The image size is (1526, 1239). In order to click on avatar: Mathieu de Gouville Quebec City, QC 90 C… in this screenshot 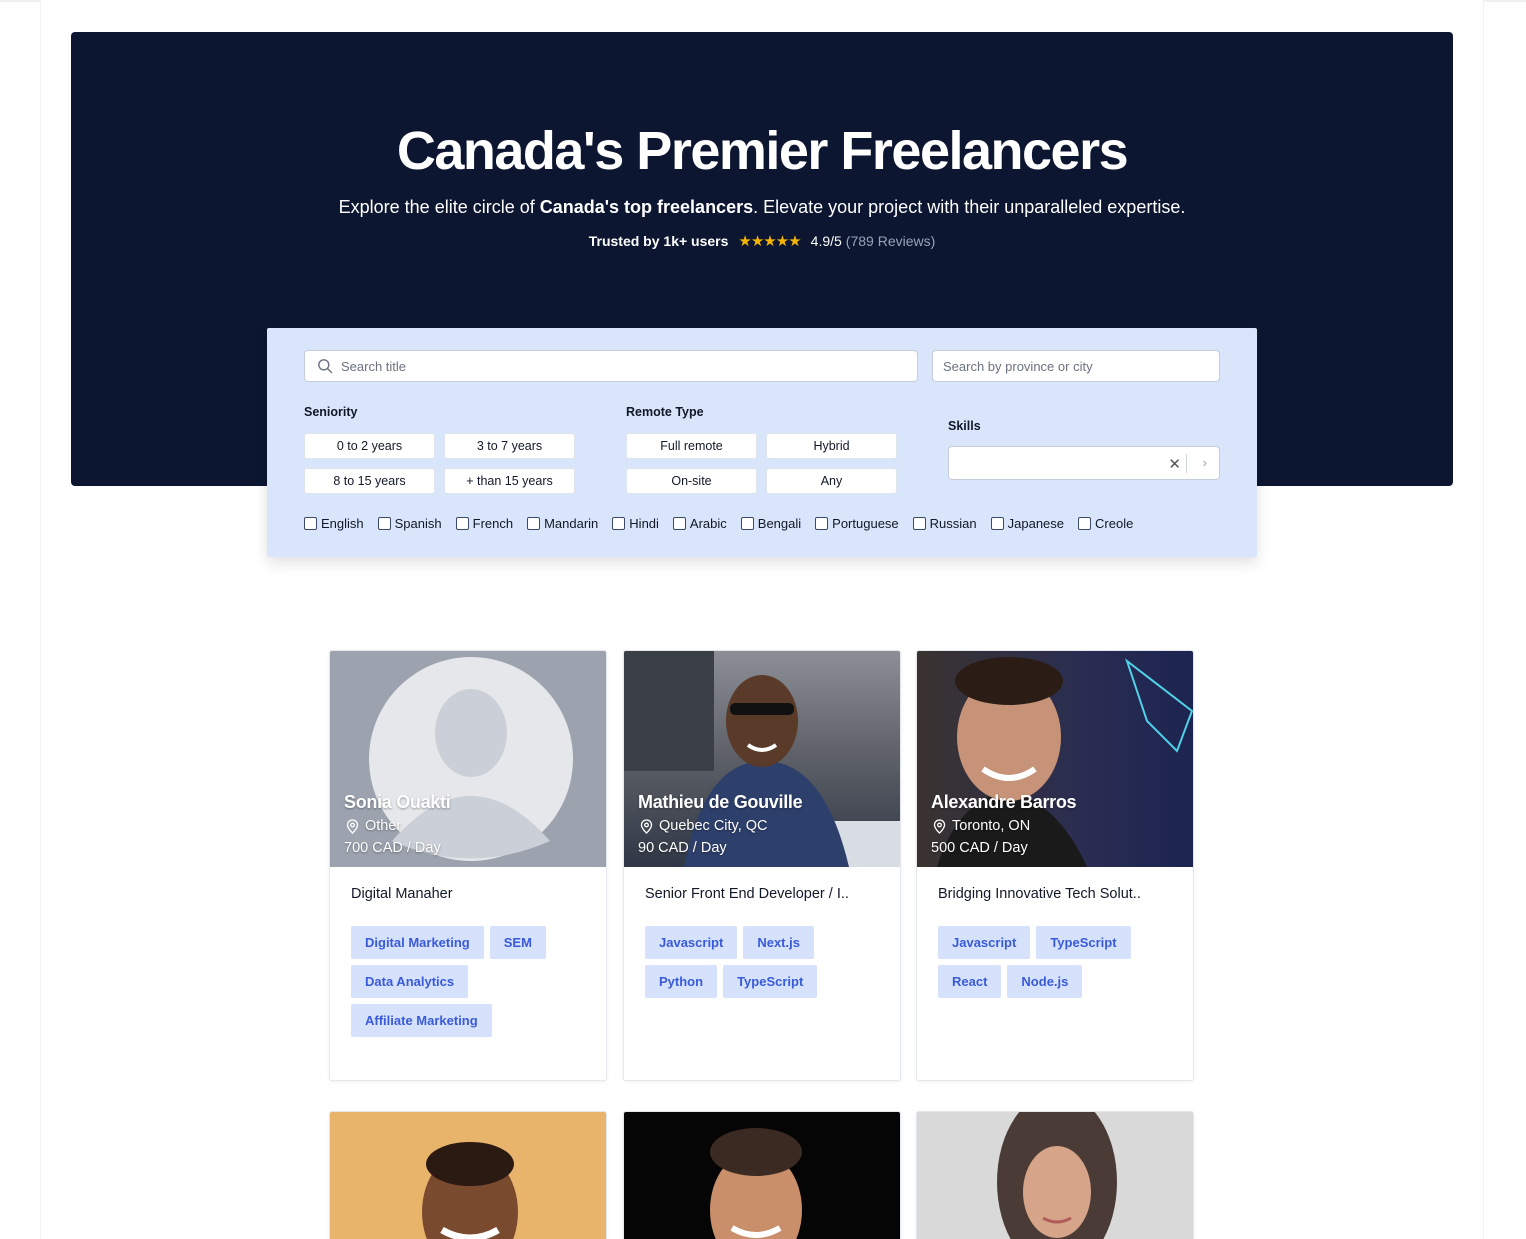, I will do `click(762, 759)`.